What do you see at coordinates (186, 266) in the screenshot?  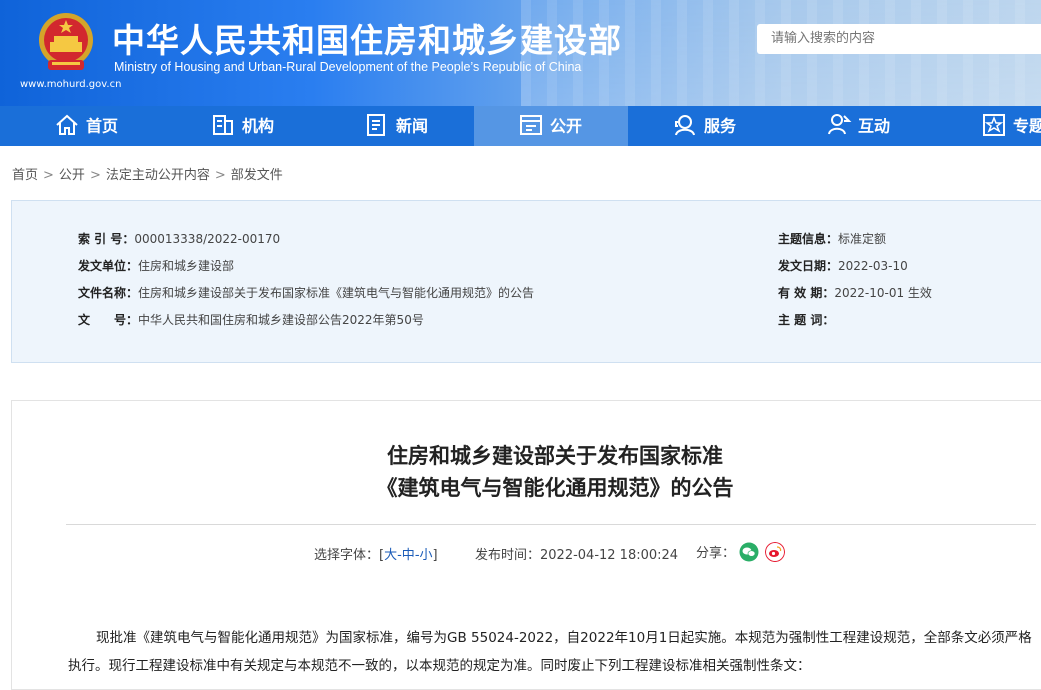 I see `info-value: 住房和城乡建设部` at bounding box center [186, 266].